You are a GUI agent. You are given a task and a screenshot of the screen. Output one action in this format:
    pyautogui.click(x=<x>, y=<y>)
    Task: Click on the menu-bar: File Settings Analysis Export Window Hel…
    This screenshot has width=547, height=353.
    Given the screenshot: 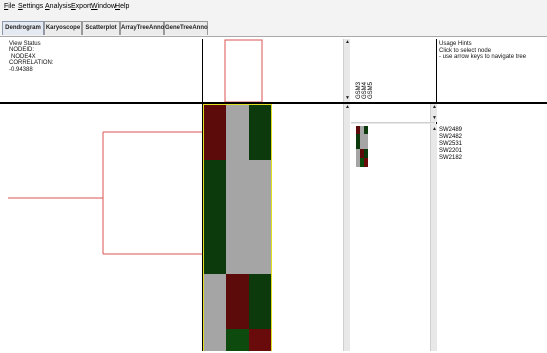 What is the action you would take?
    pyautogui.click(x=273, y=7)
    